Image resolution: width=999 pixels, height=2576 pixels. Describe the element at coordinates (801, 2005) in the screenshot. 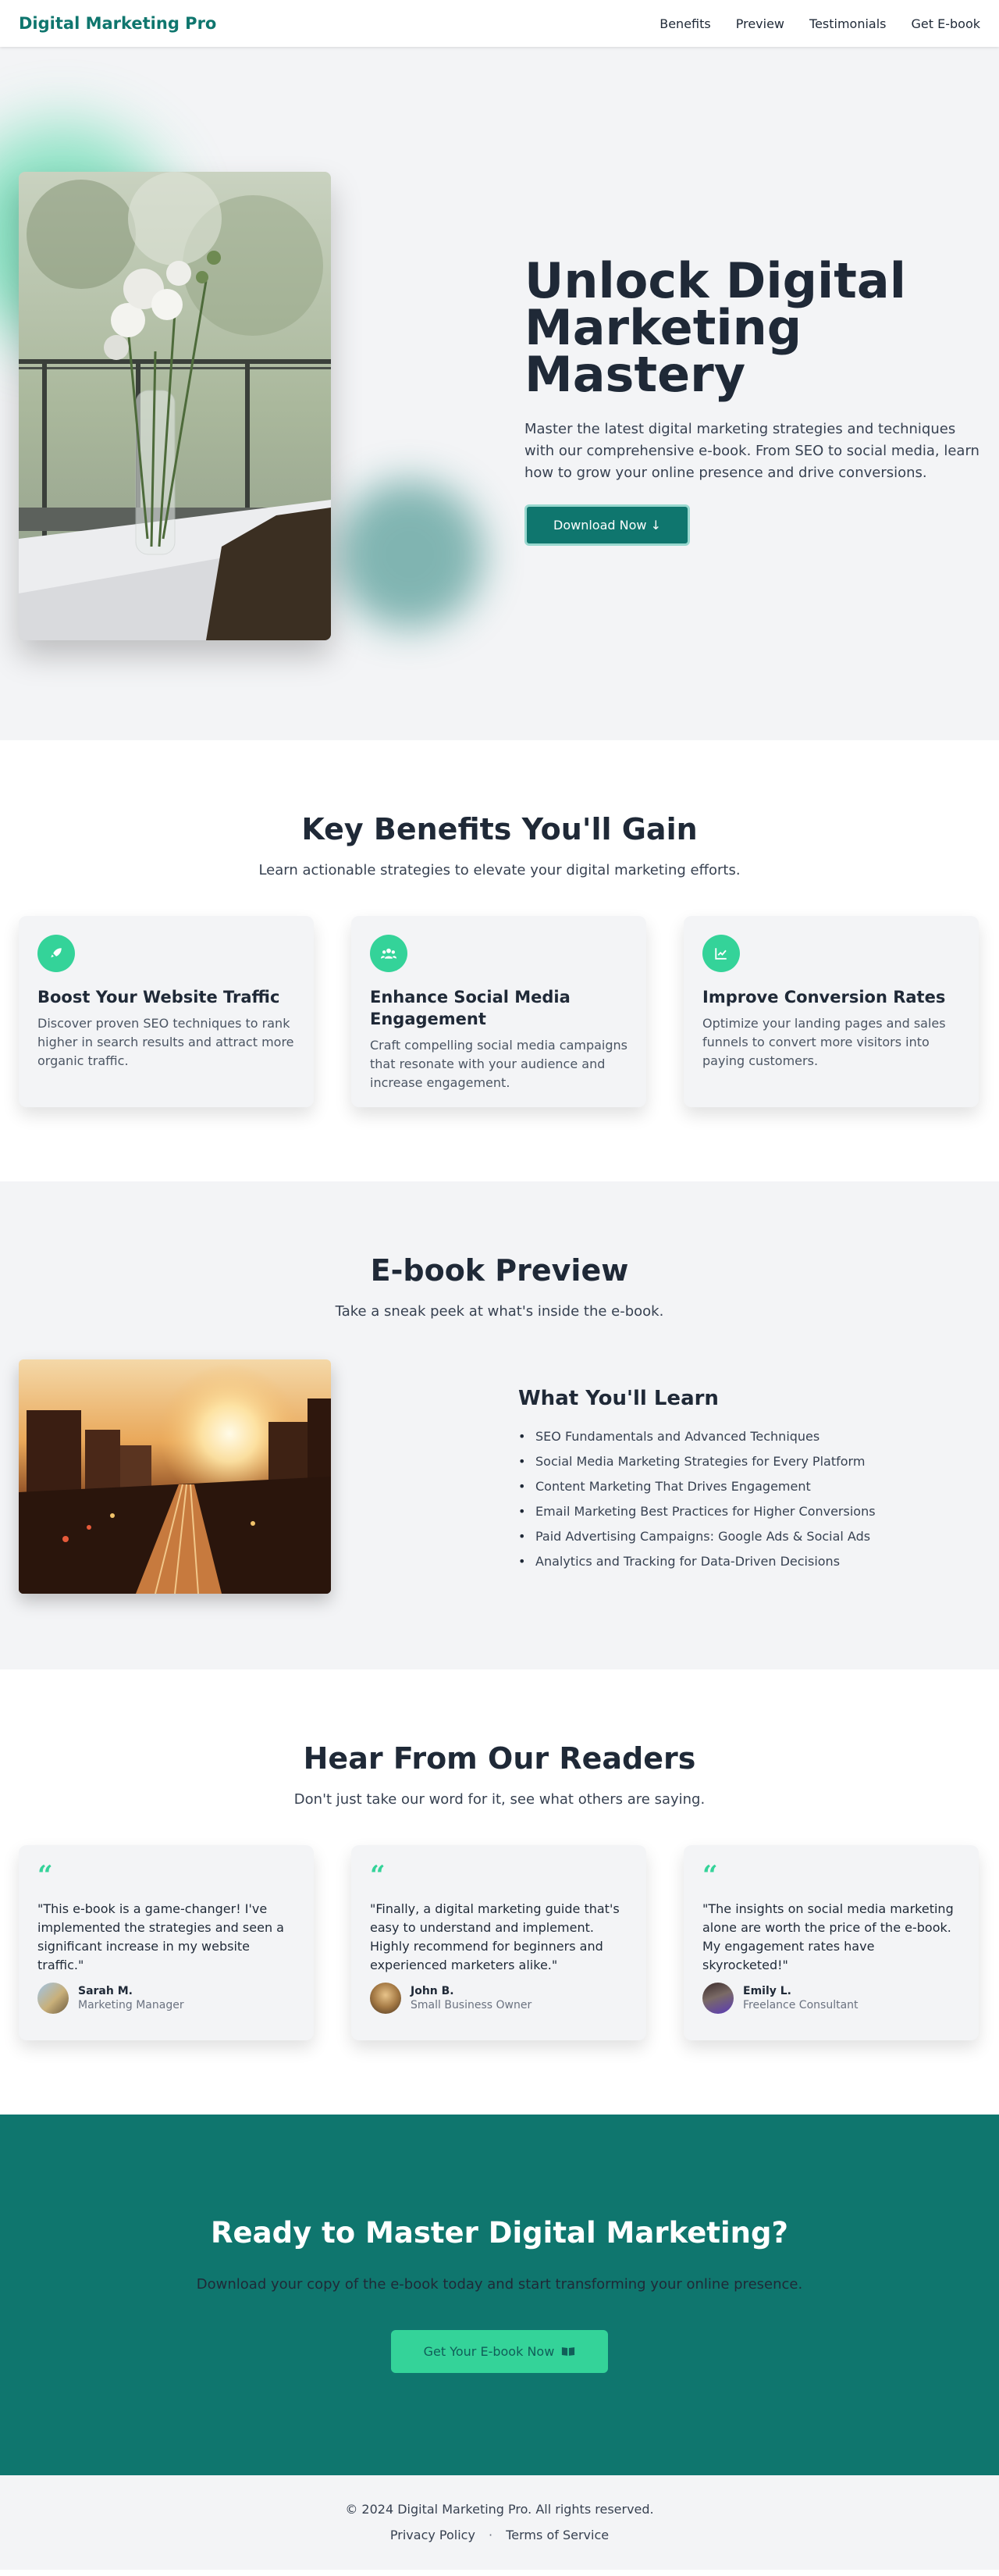

I see `author-role: Freelance Consultant` at that location.